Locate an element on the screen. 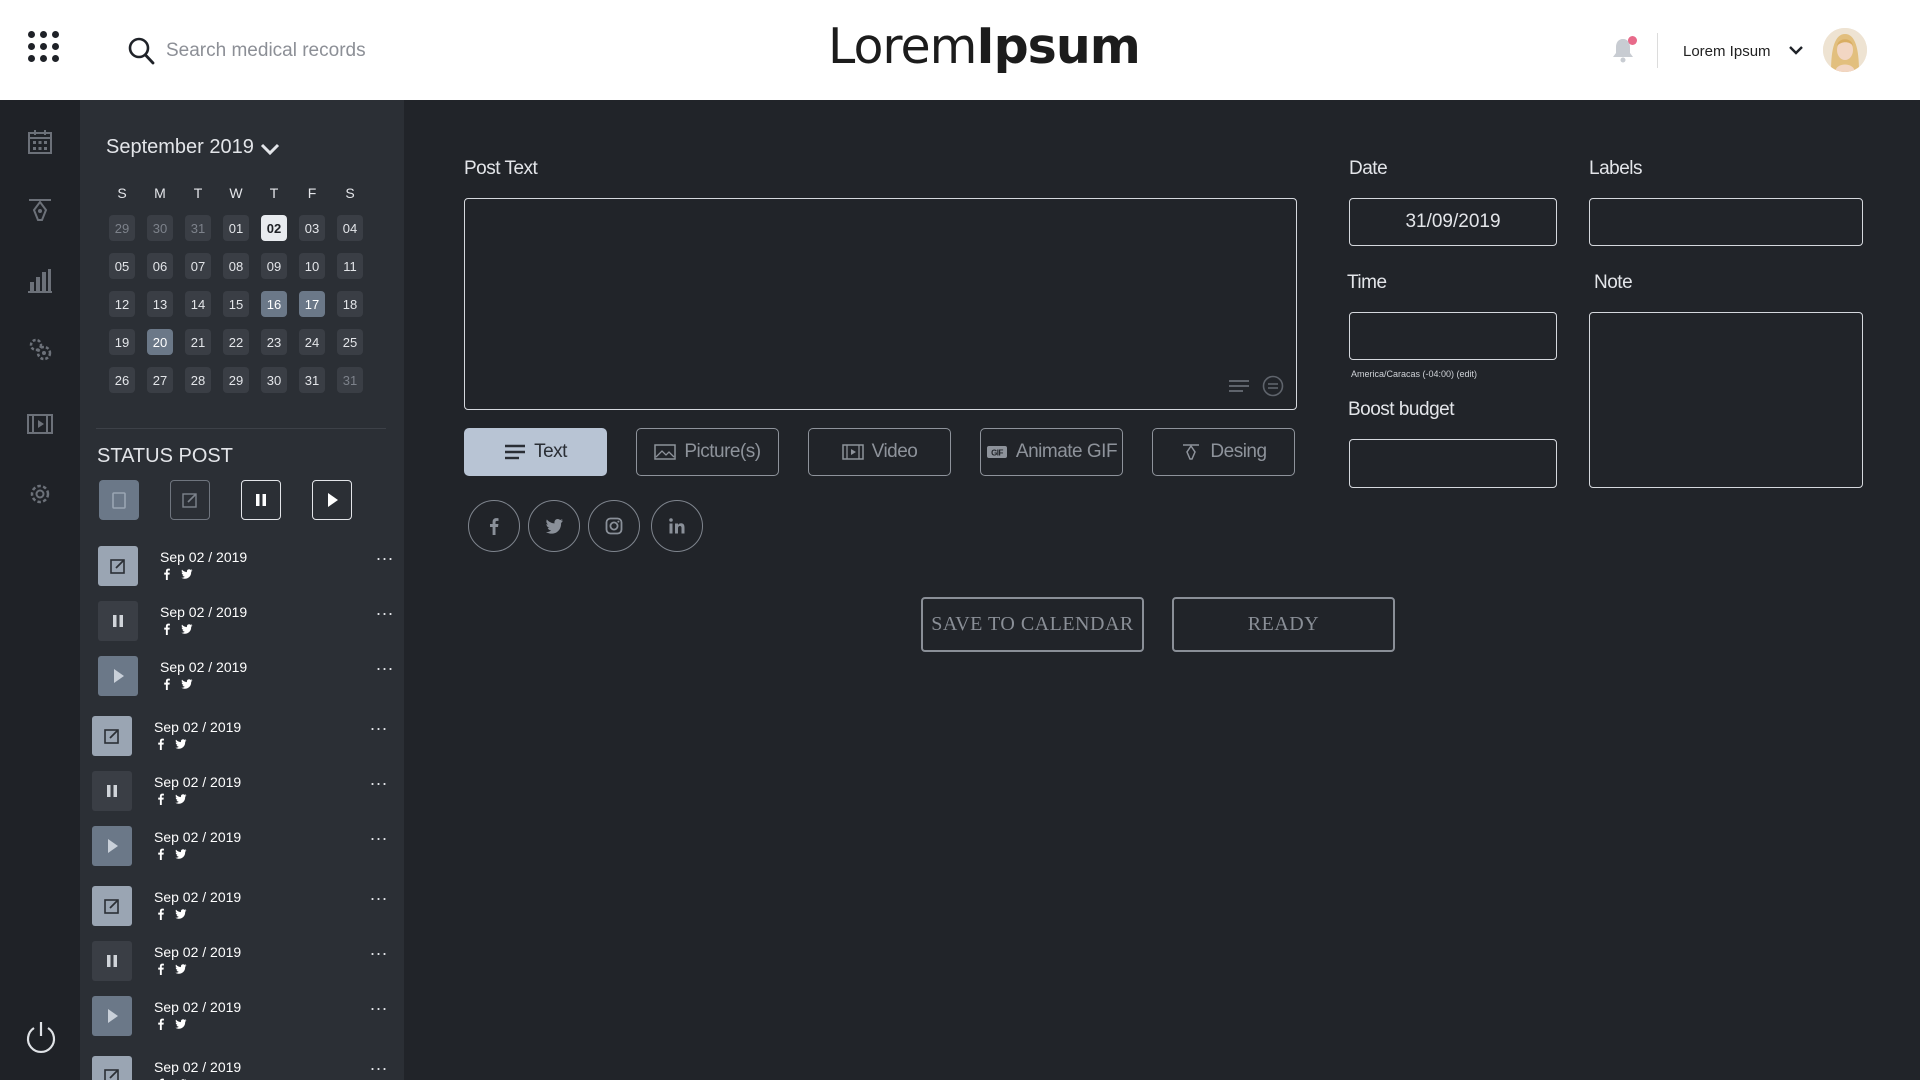 This screenshot has height=1080, width=1920. calendar-day: 07 is located at coordinates (198, 266).